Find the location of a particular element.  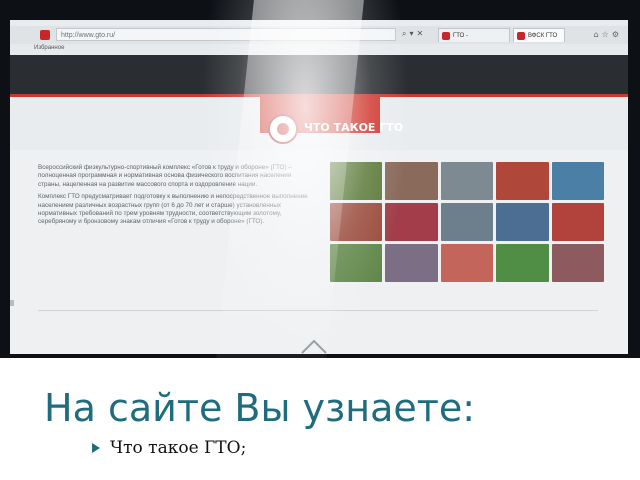

photo-red-uniforms is located at coordinates (577, 222).